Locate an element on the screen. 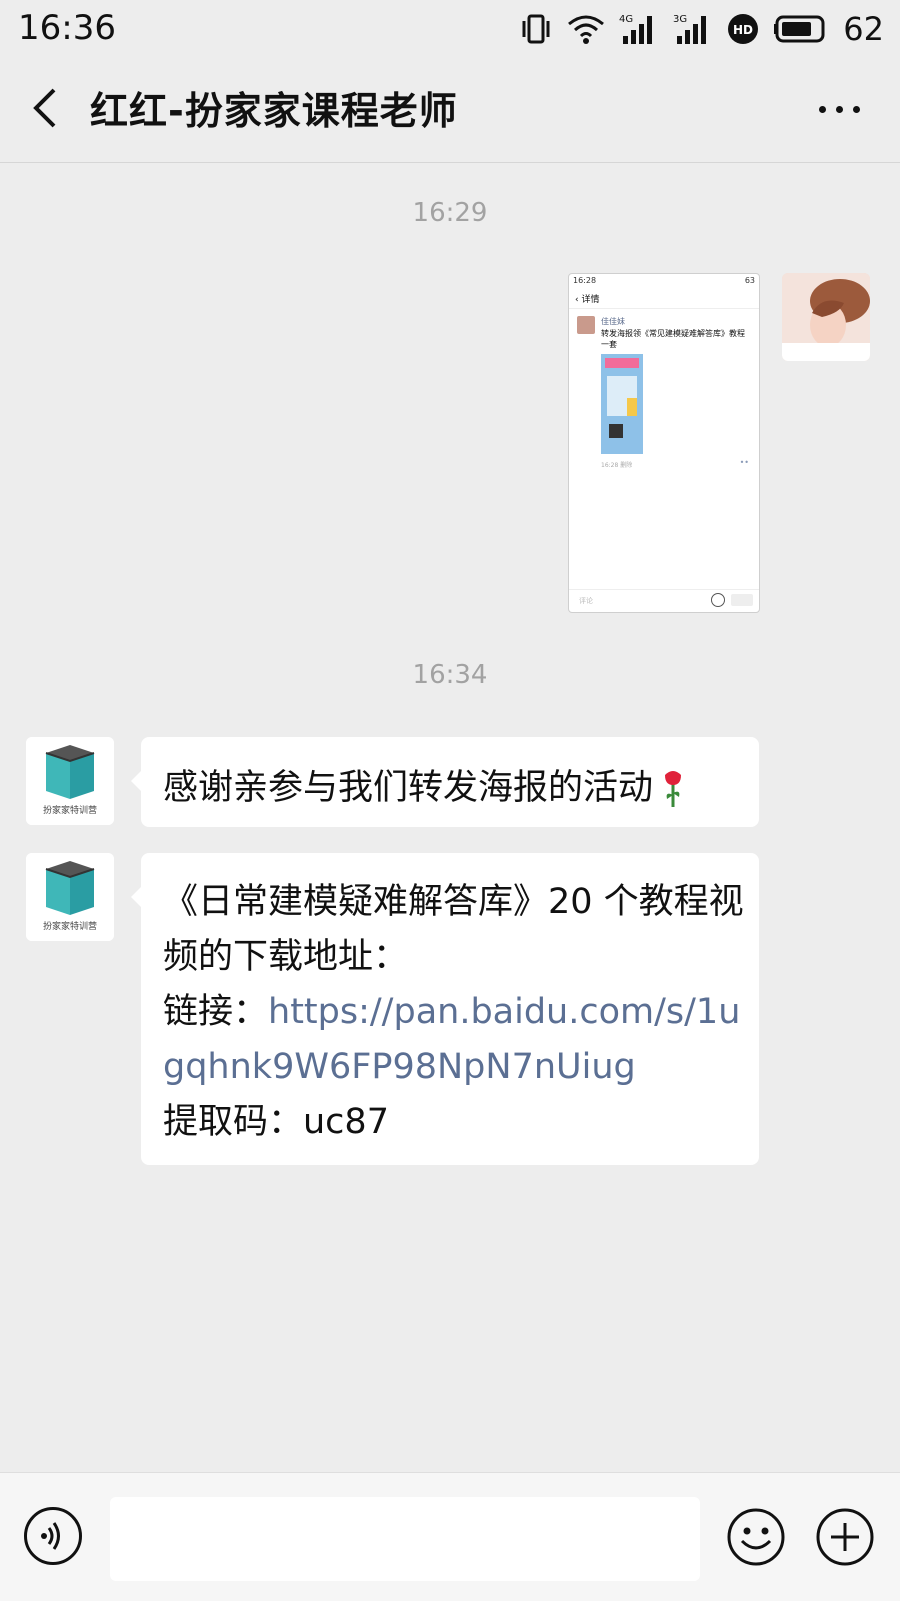 This screenshot has width=900, height=1601. screenshot-emoji-icon is located at coordinates (718, 600).